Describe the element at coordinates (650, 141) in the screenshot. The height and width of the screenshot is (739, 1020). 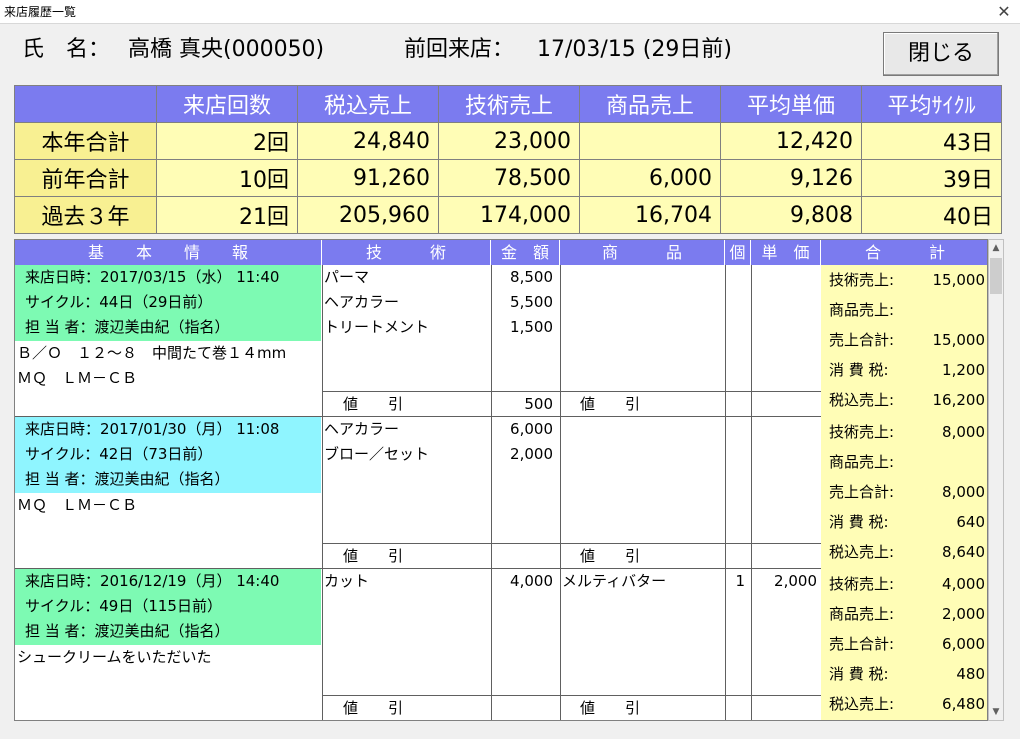
I see `summary-cell` at that location.